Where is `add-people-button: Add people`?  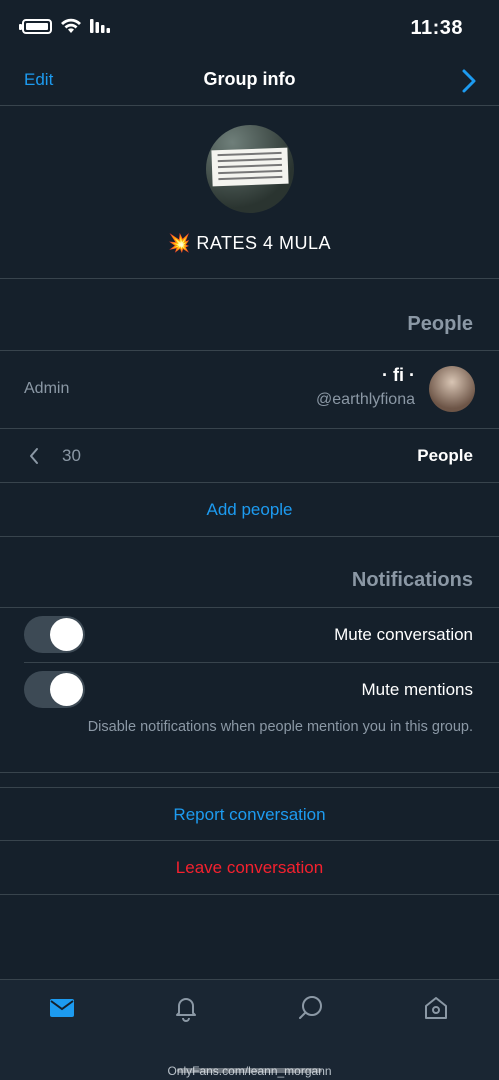 add-people-button: Add people is located at coordinates (249, 510).